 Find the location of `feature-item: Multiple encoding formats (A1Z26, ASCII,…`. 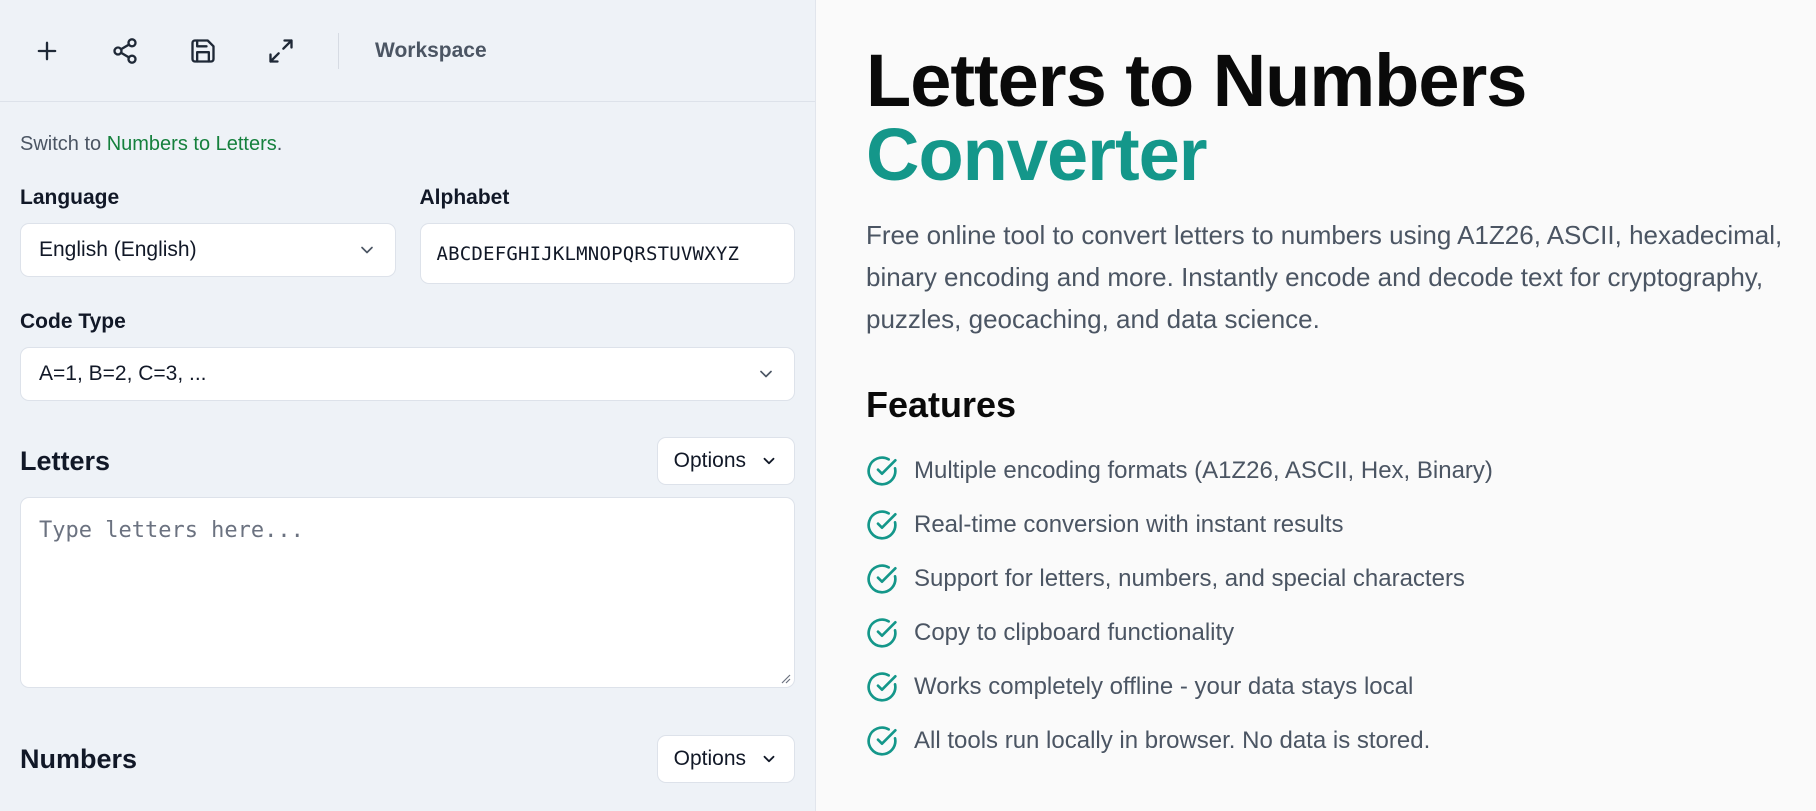

feature-item: Multiple encoding formats (A1Z26, ASCII,… is located at coordinates (1316, 471).